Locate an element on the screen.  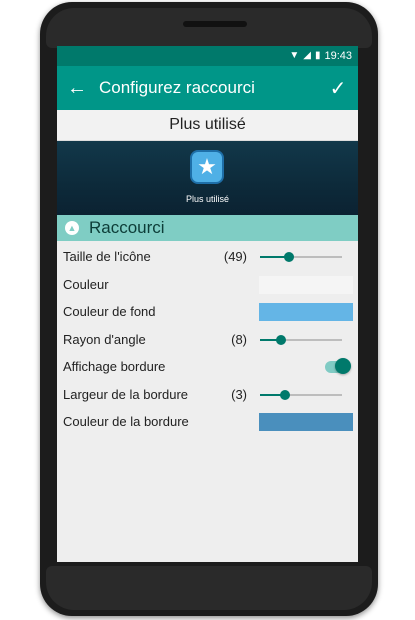
confirm-button: ✓ is located at coordinates (338, 88).